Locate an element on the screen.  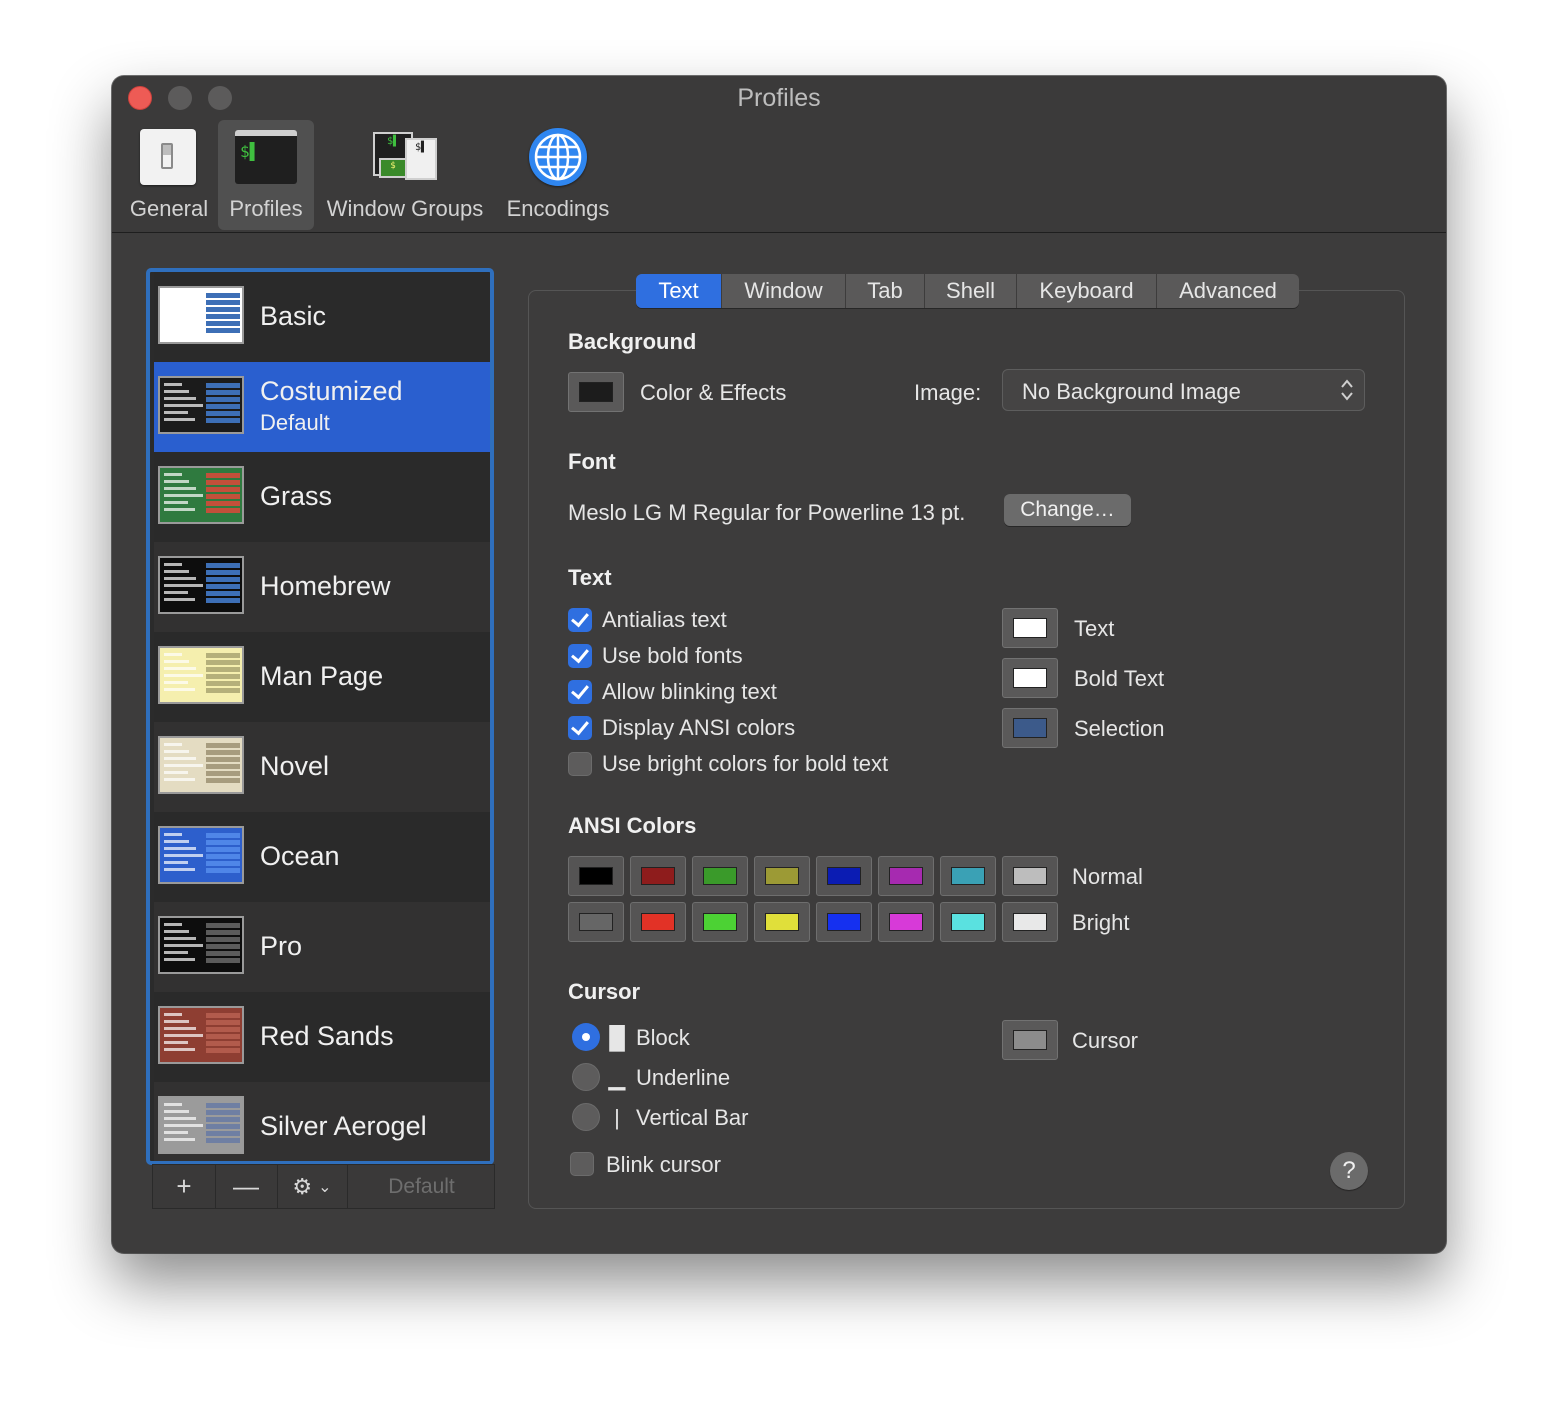
profile-row: Costumized Default is located at coordinates (322, 407).